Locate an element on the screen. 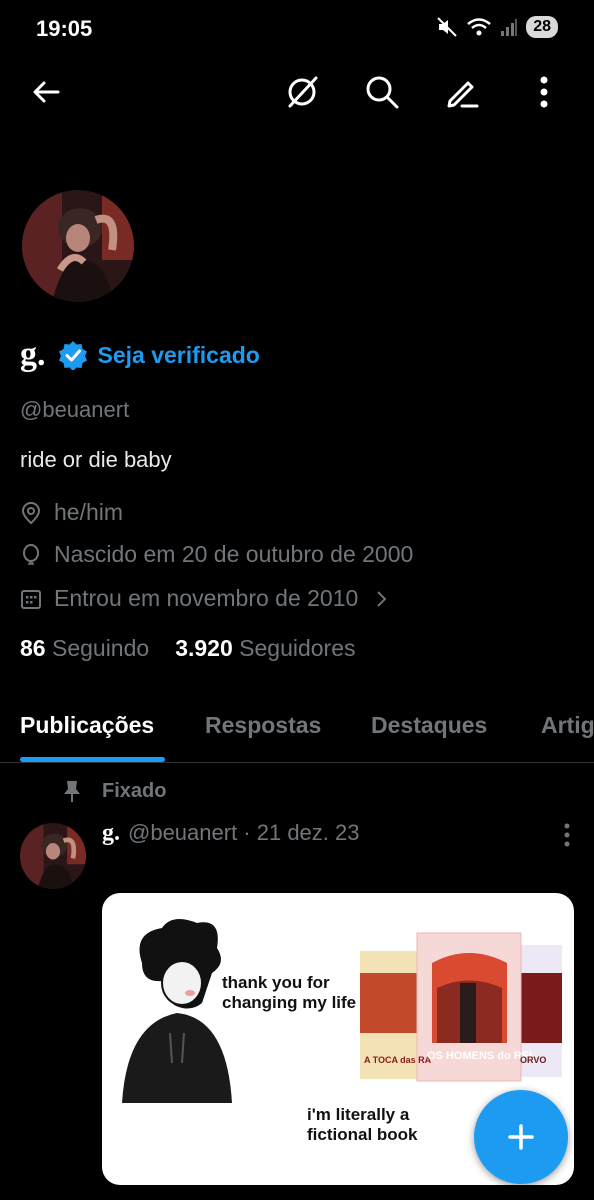 This screenshot has width=594, height=1200. profile-avatar is located at coordinates (78, 246).